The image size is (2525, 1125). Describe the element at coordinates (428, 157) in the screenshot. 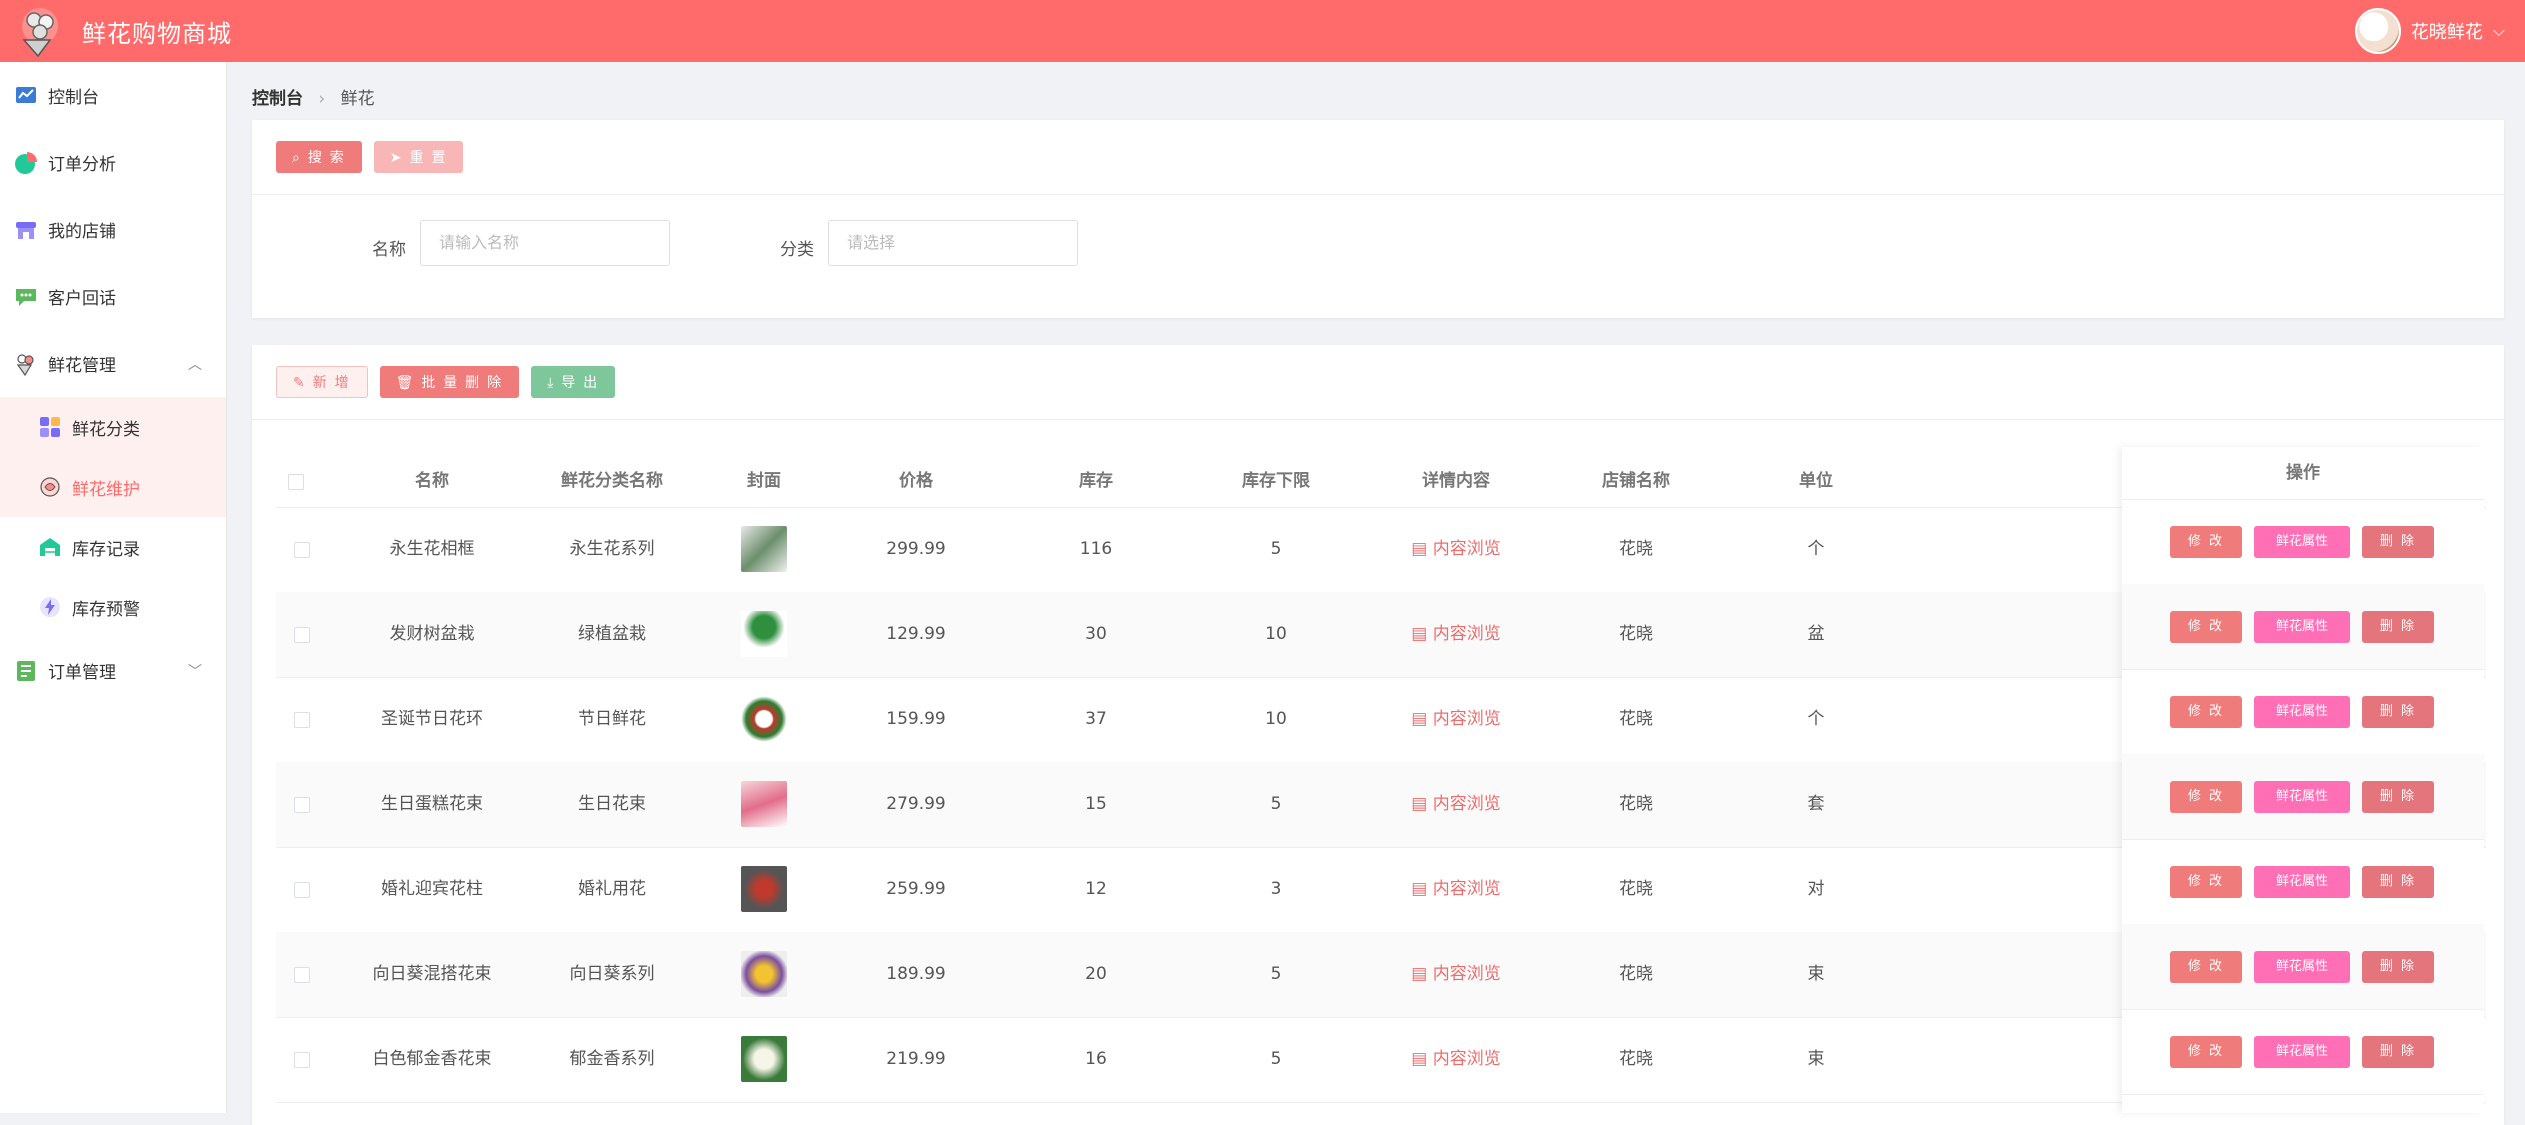

I see `reset-button-label: 重 置` at that location.